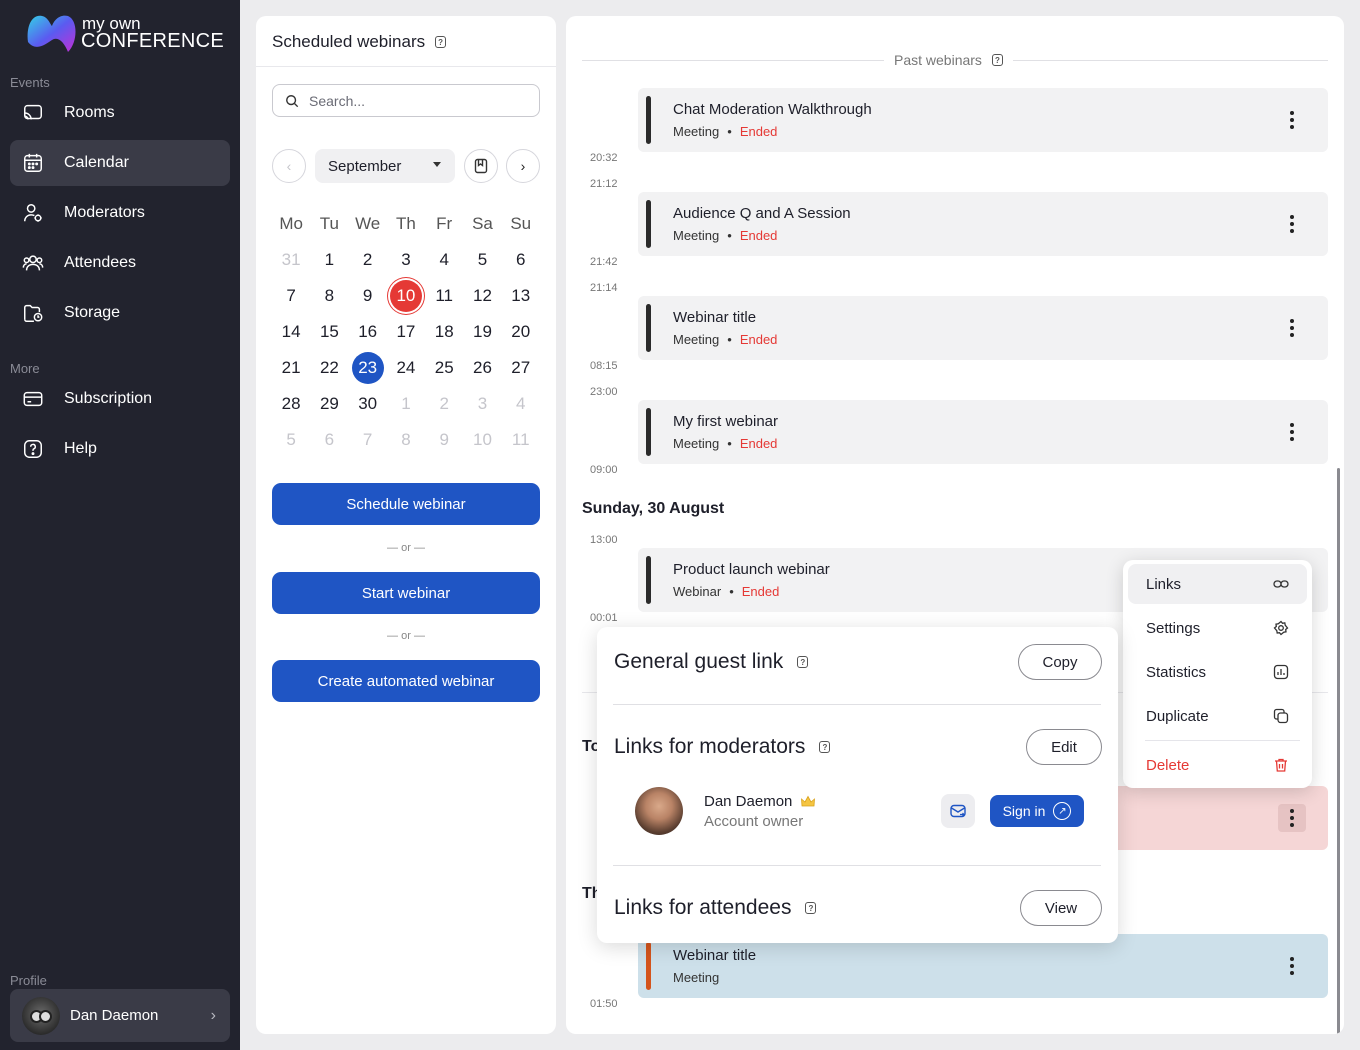  Describe the element at coordinates (368, 404) in the screenshot. I see `calendar-day: 30` at that location.